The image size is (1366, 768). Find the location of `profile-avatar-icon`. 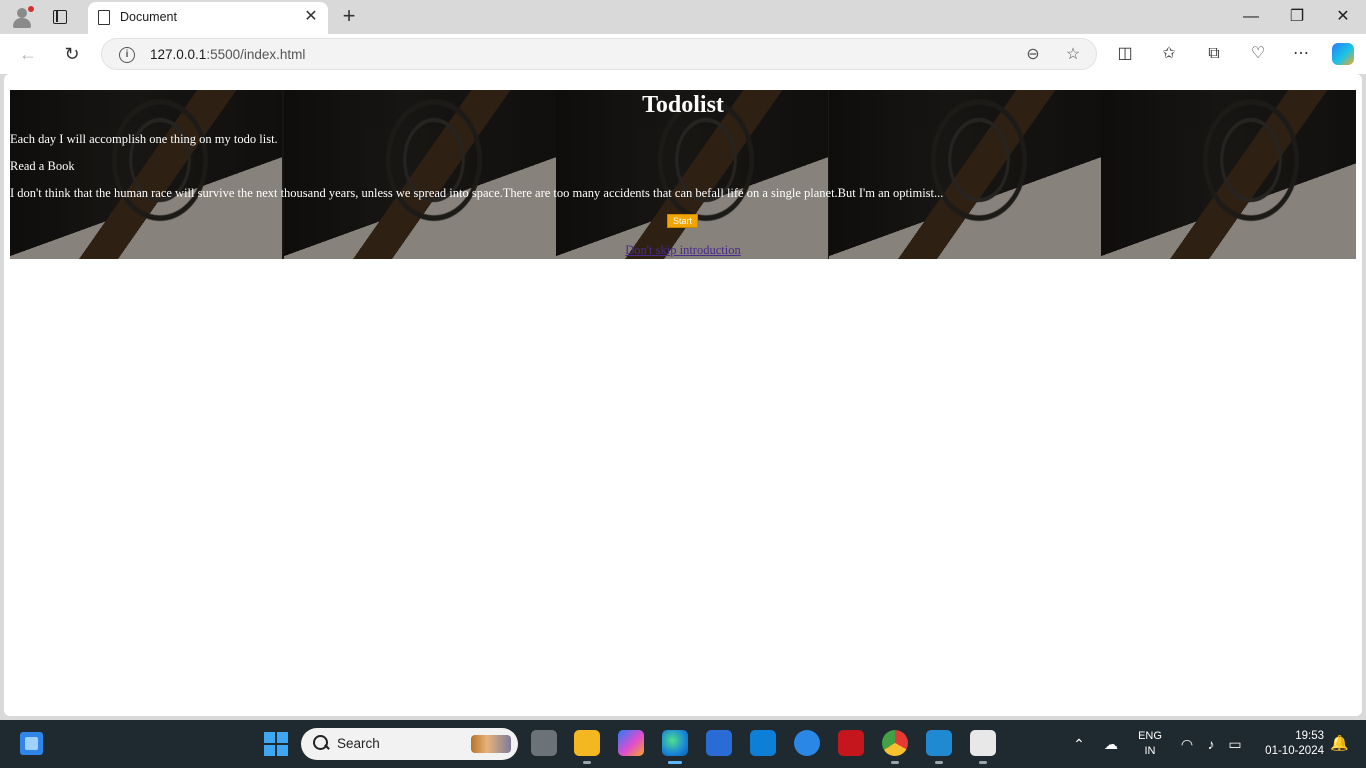

profile-avatar-icon is located at coordinates (22, 17).